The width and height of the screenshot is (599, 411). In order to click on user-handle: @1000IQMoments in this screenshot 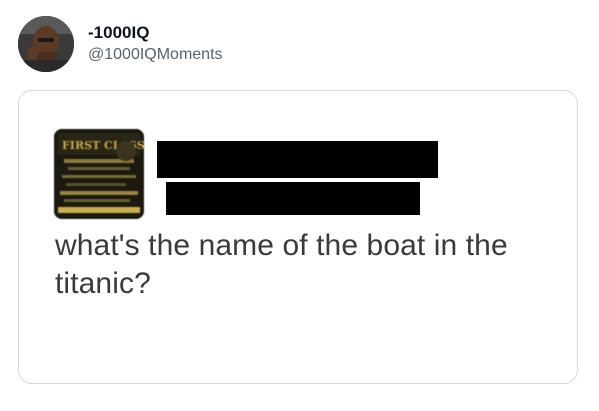, I will do `click(155, 55)`.